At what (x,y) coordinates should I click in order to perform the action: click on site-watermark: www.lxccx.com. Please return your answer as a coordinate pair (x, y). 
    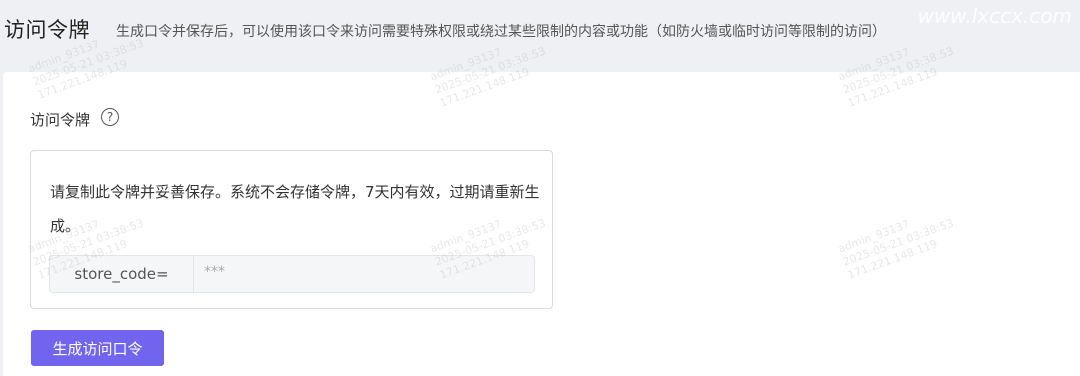
    Looking at the image, I should click on (994, 16).